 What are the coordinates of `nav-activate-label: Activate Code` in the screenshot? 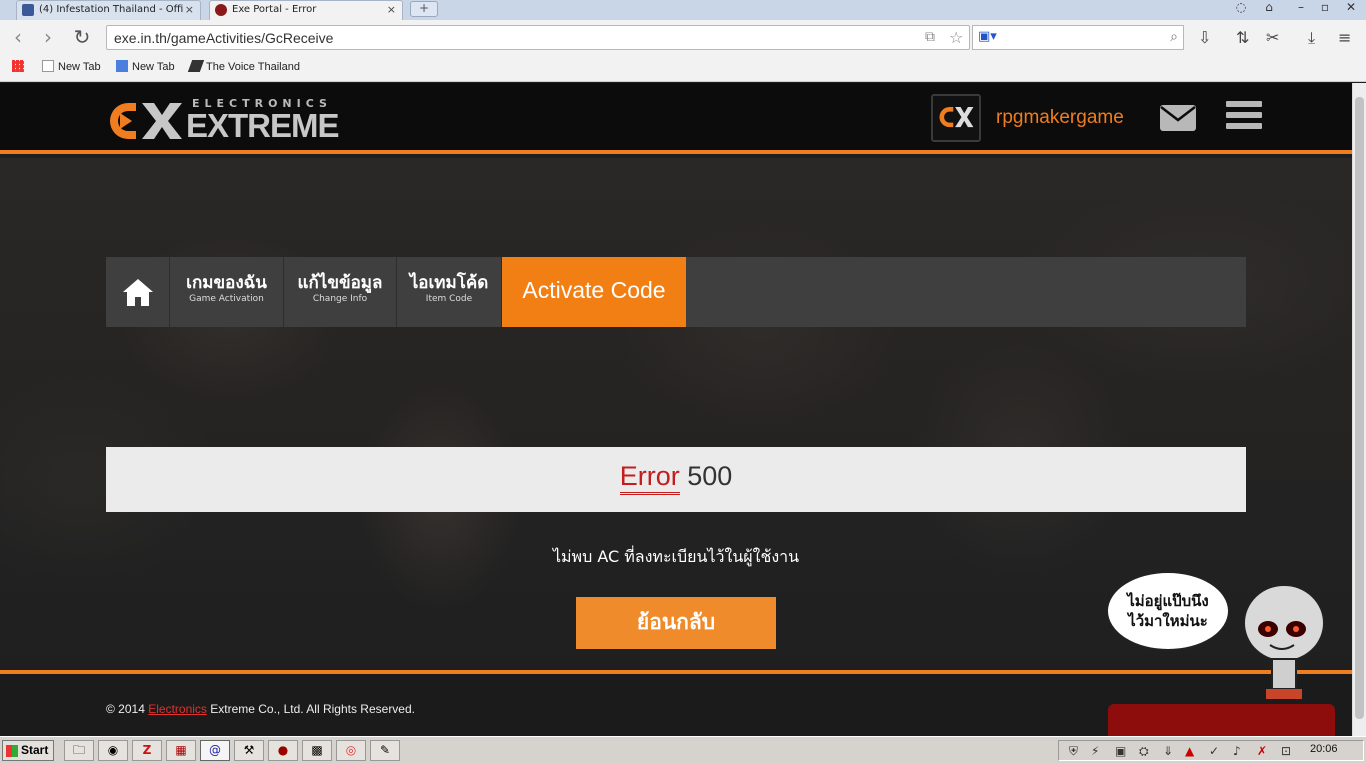 It's located at (594, 290).